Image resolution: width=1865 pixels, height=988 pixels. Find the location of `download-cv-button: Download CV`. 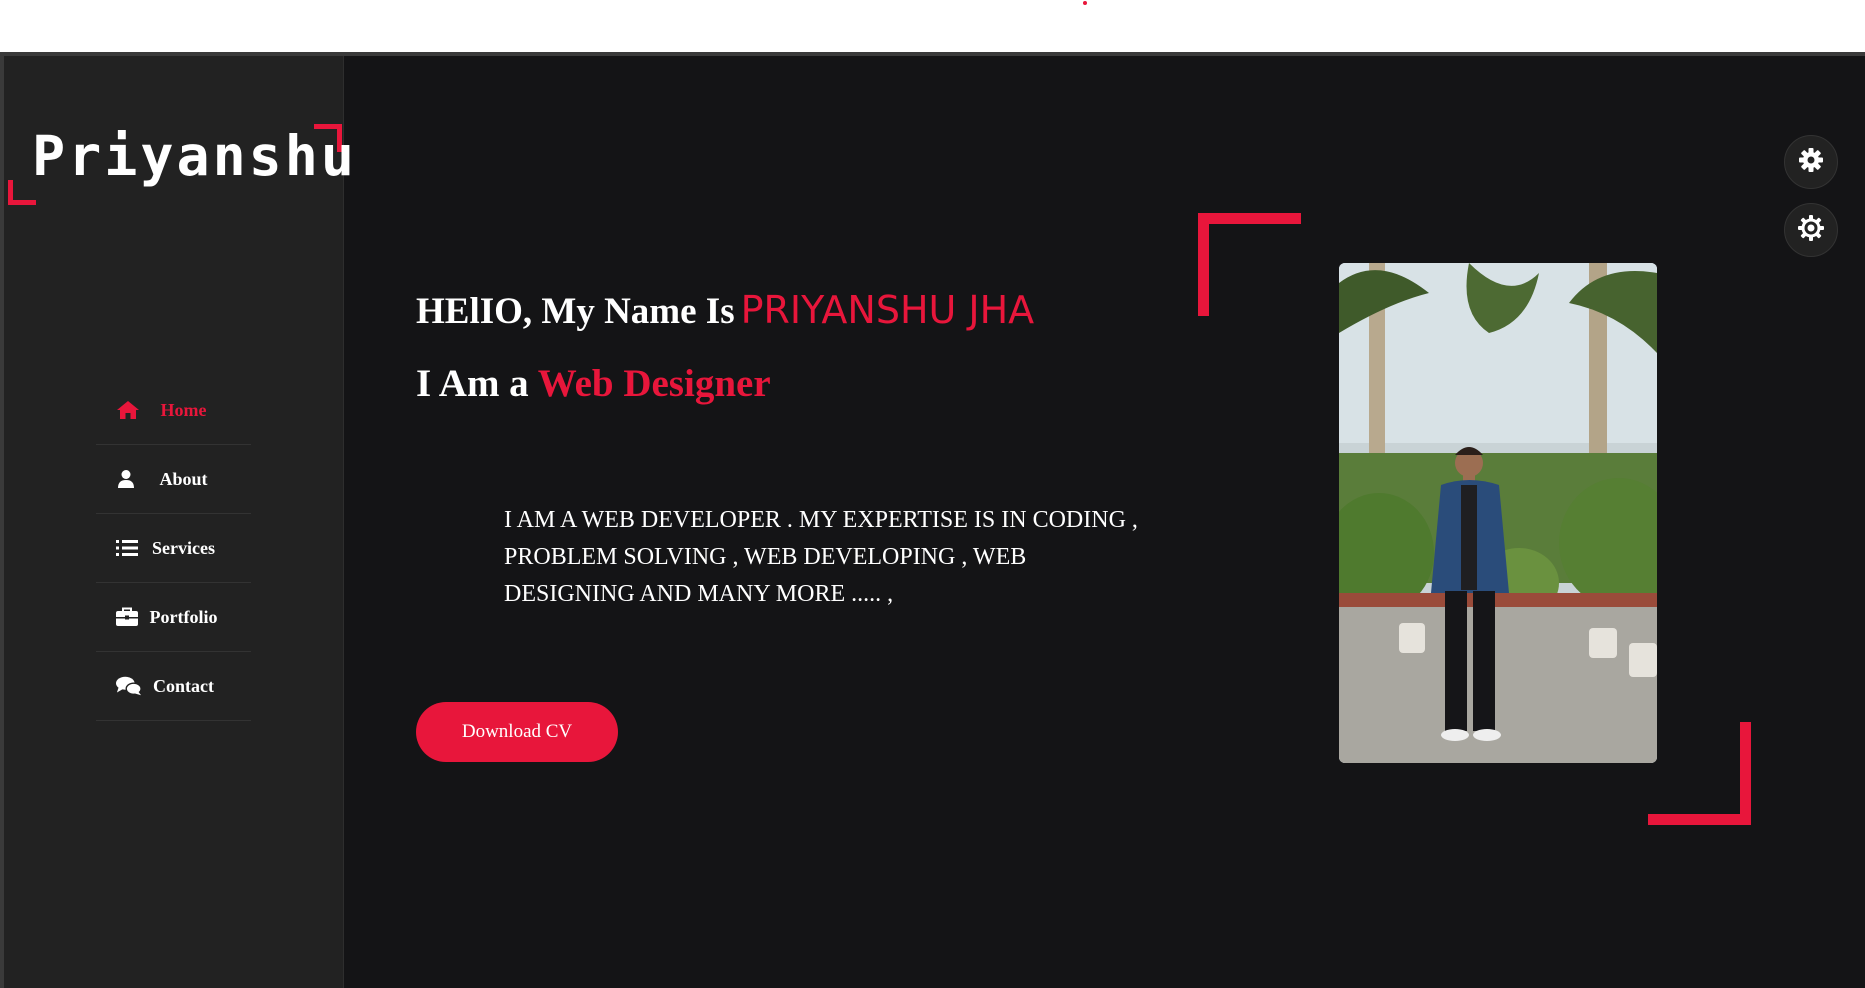

download-cv-button: Download CV is located at coordinates (517, 732).